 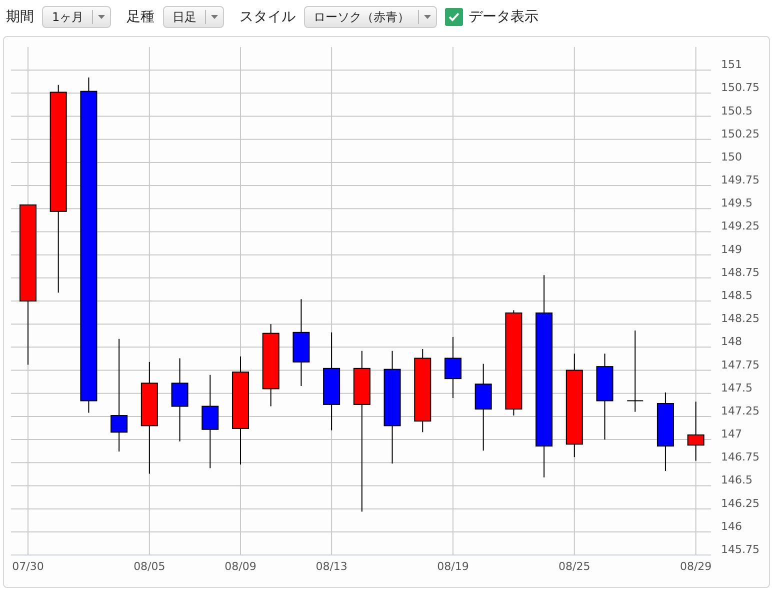 I want to click on axis-label: 148.5, so click(x=736, y=295).